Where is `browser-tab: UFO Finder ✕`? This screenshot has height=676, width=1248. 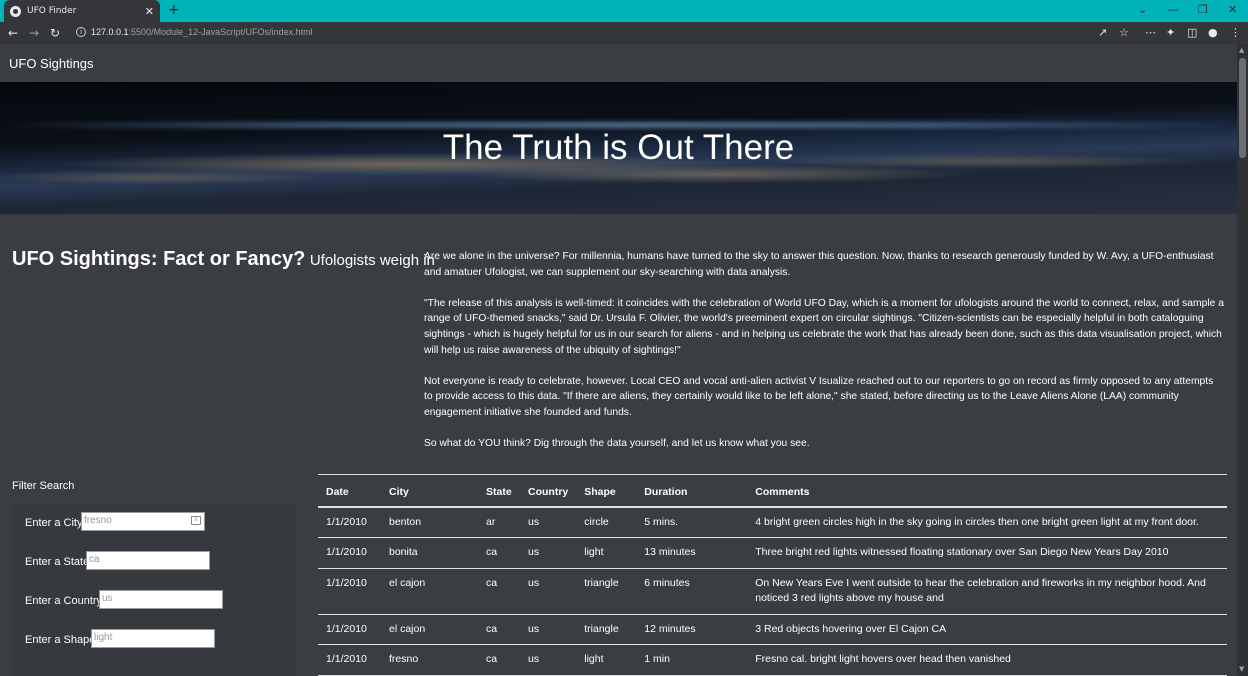 browser-tab: UFO Finder ✕ is located at coordinates (82, 11).